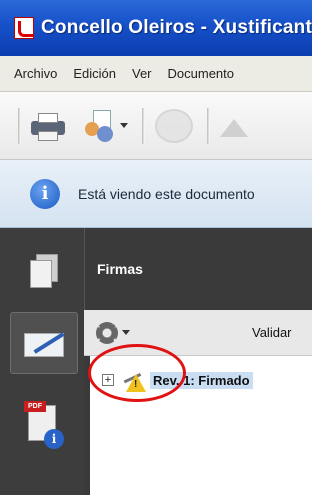  I want to click on pdf-badge: PDF, so click(35, 406).